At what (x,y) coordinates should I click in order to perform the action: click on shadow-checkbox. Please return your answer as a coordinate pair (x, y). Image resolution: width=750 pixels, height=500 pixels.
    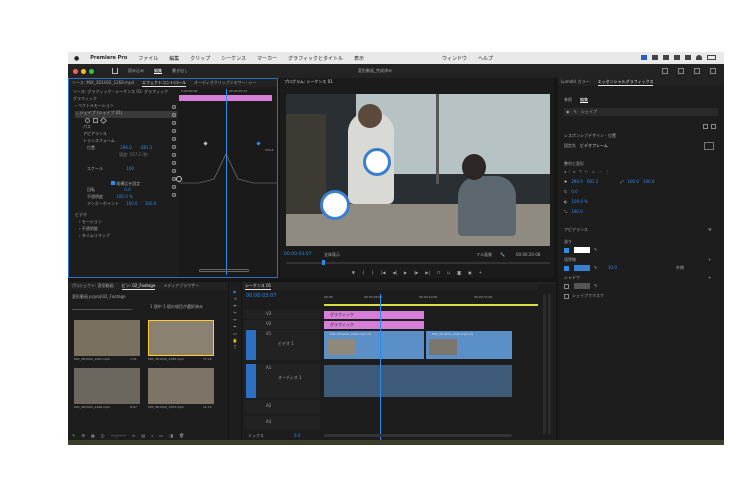
    Looking at the image, I should click on (566, 286).